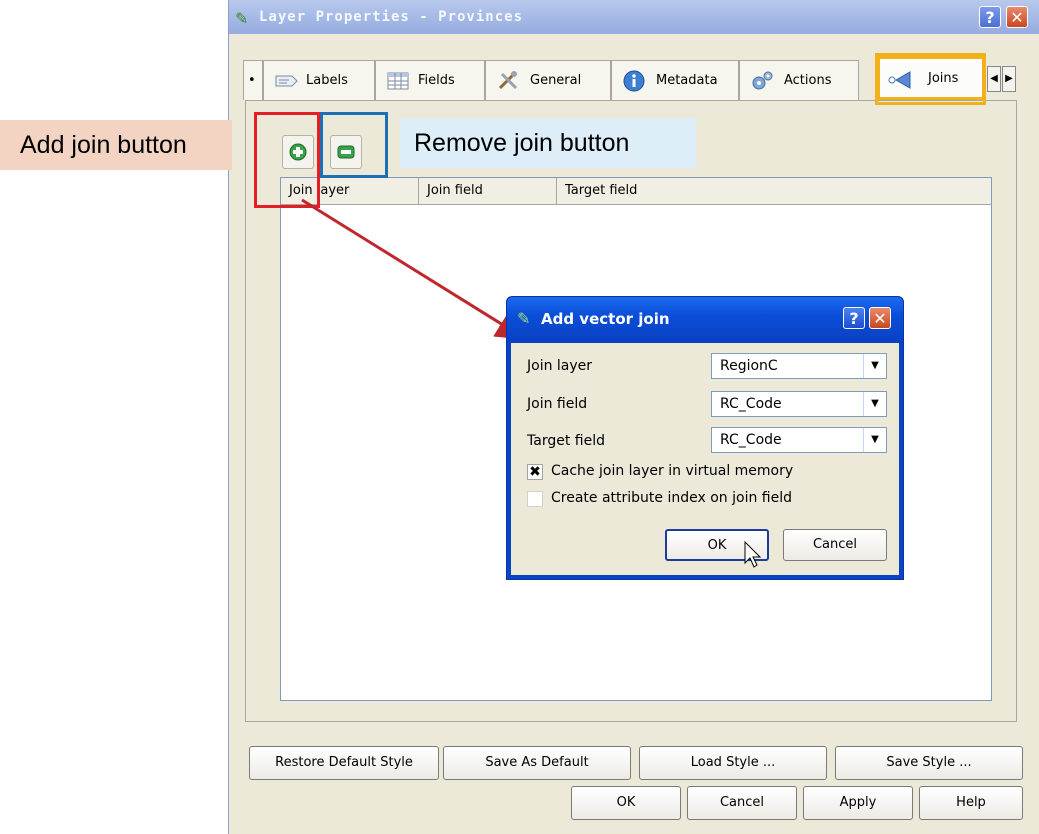 This screenshot has width=1039, height=834. What do you see at coordinates (672, 471) in the screenshot?
I see `cache-join-label: Cache join layer in virtual memory` at bounding box center [672, 471].